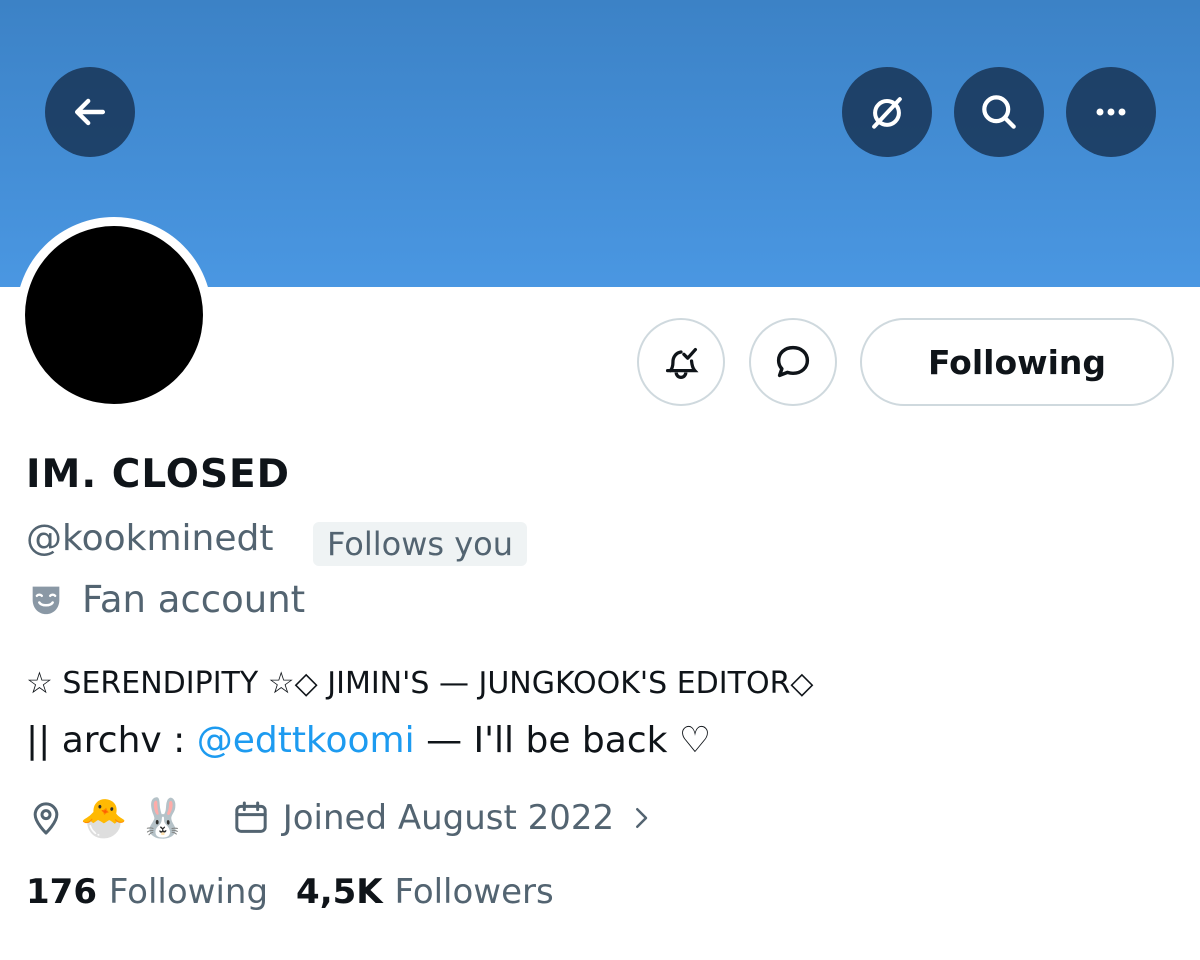 The image size is (1200, 960). I want to click on bio-prefix: || archv :, so click(111, 740).